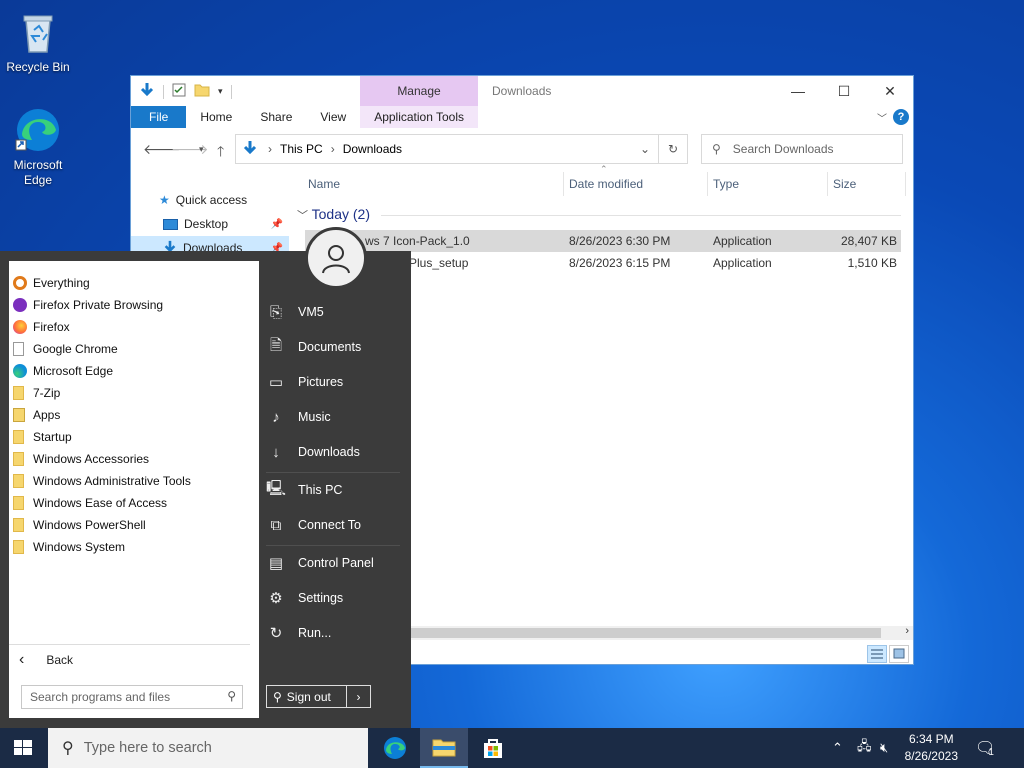  What do you see at coordinates (899, 654) in the screenshot?
I see `large-icons-view-icon` at bounding box center [899, 654].